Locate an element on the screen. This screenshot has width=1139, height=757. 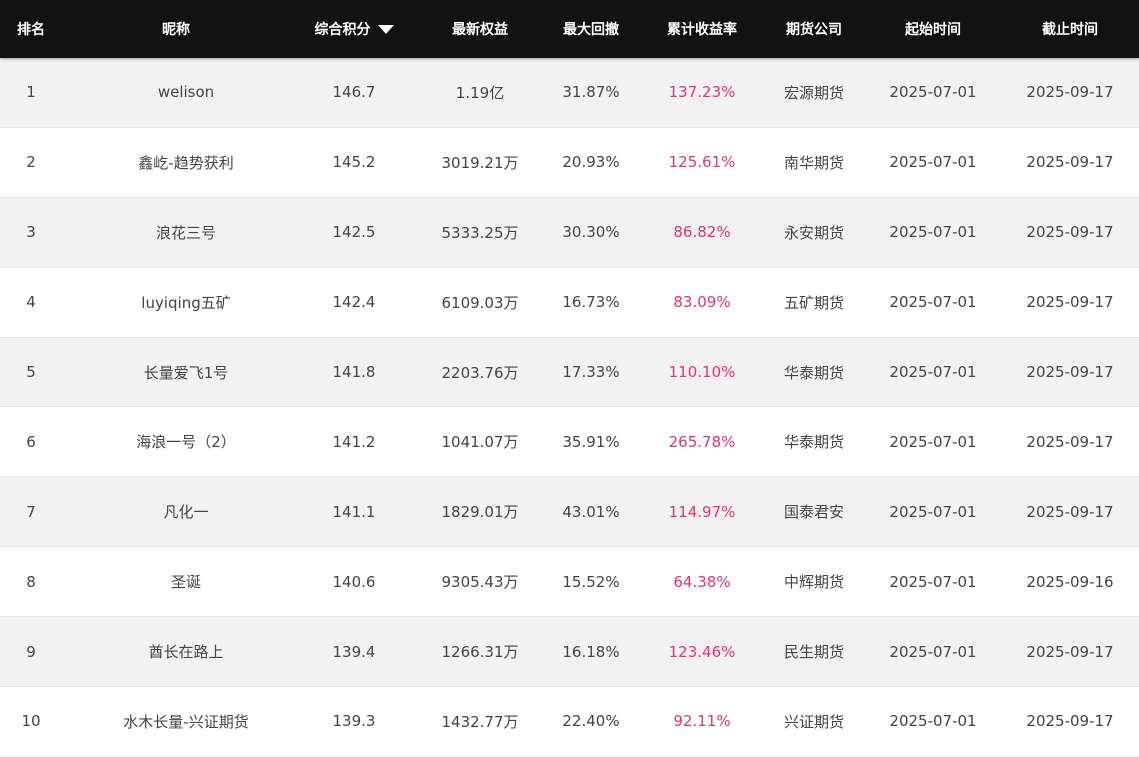
header-score-label: 综合积分 is located at coordinates (342, 30).